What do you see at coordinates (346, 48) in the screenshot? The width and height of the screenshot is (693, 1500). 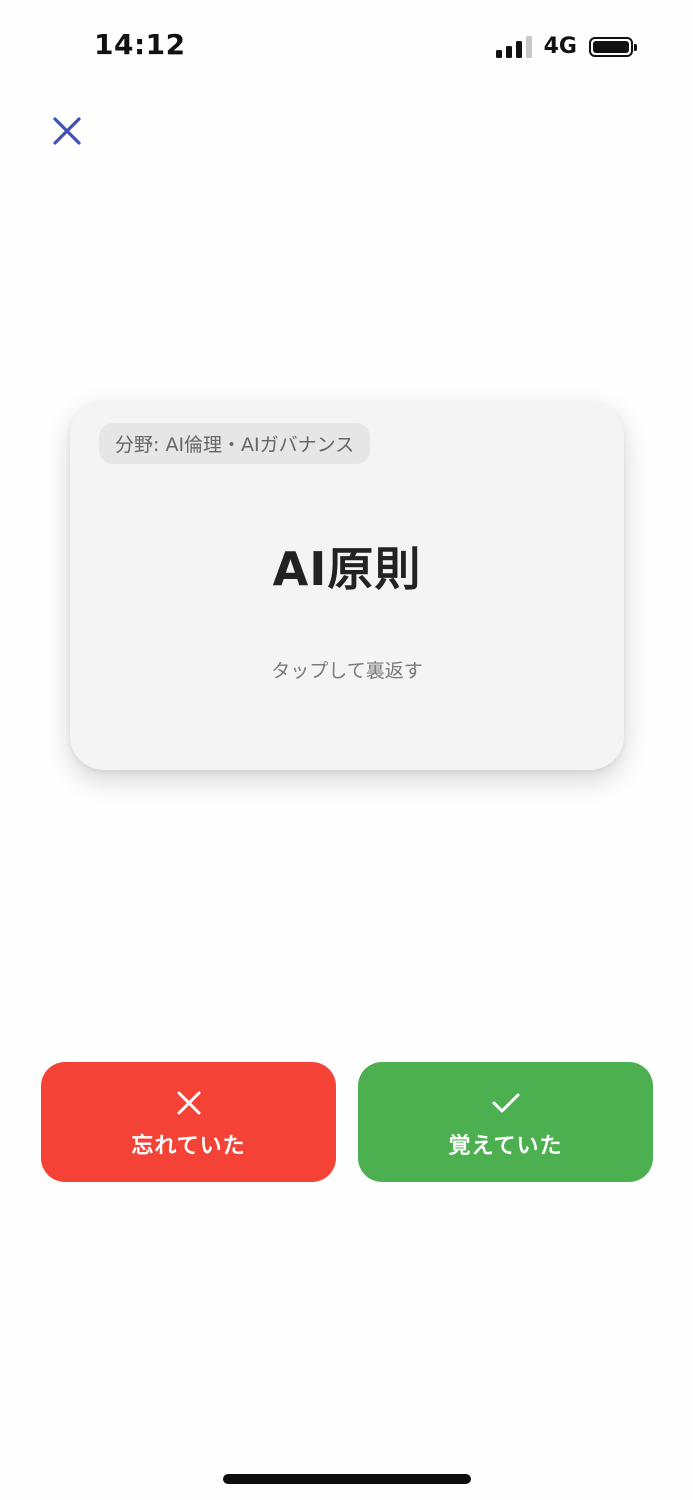 I see `status-bar: 14:12 4G` at bounding box center [346, 48].